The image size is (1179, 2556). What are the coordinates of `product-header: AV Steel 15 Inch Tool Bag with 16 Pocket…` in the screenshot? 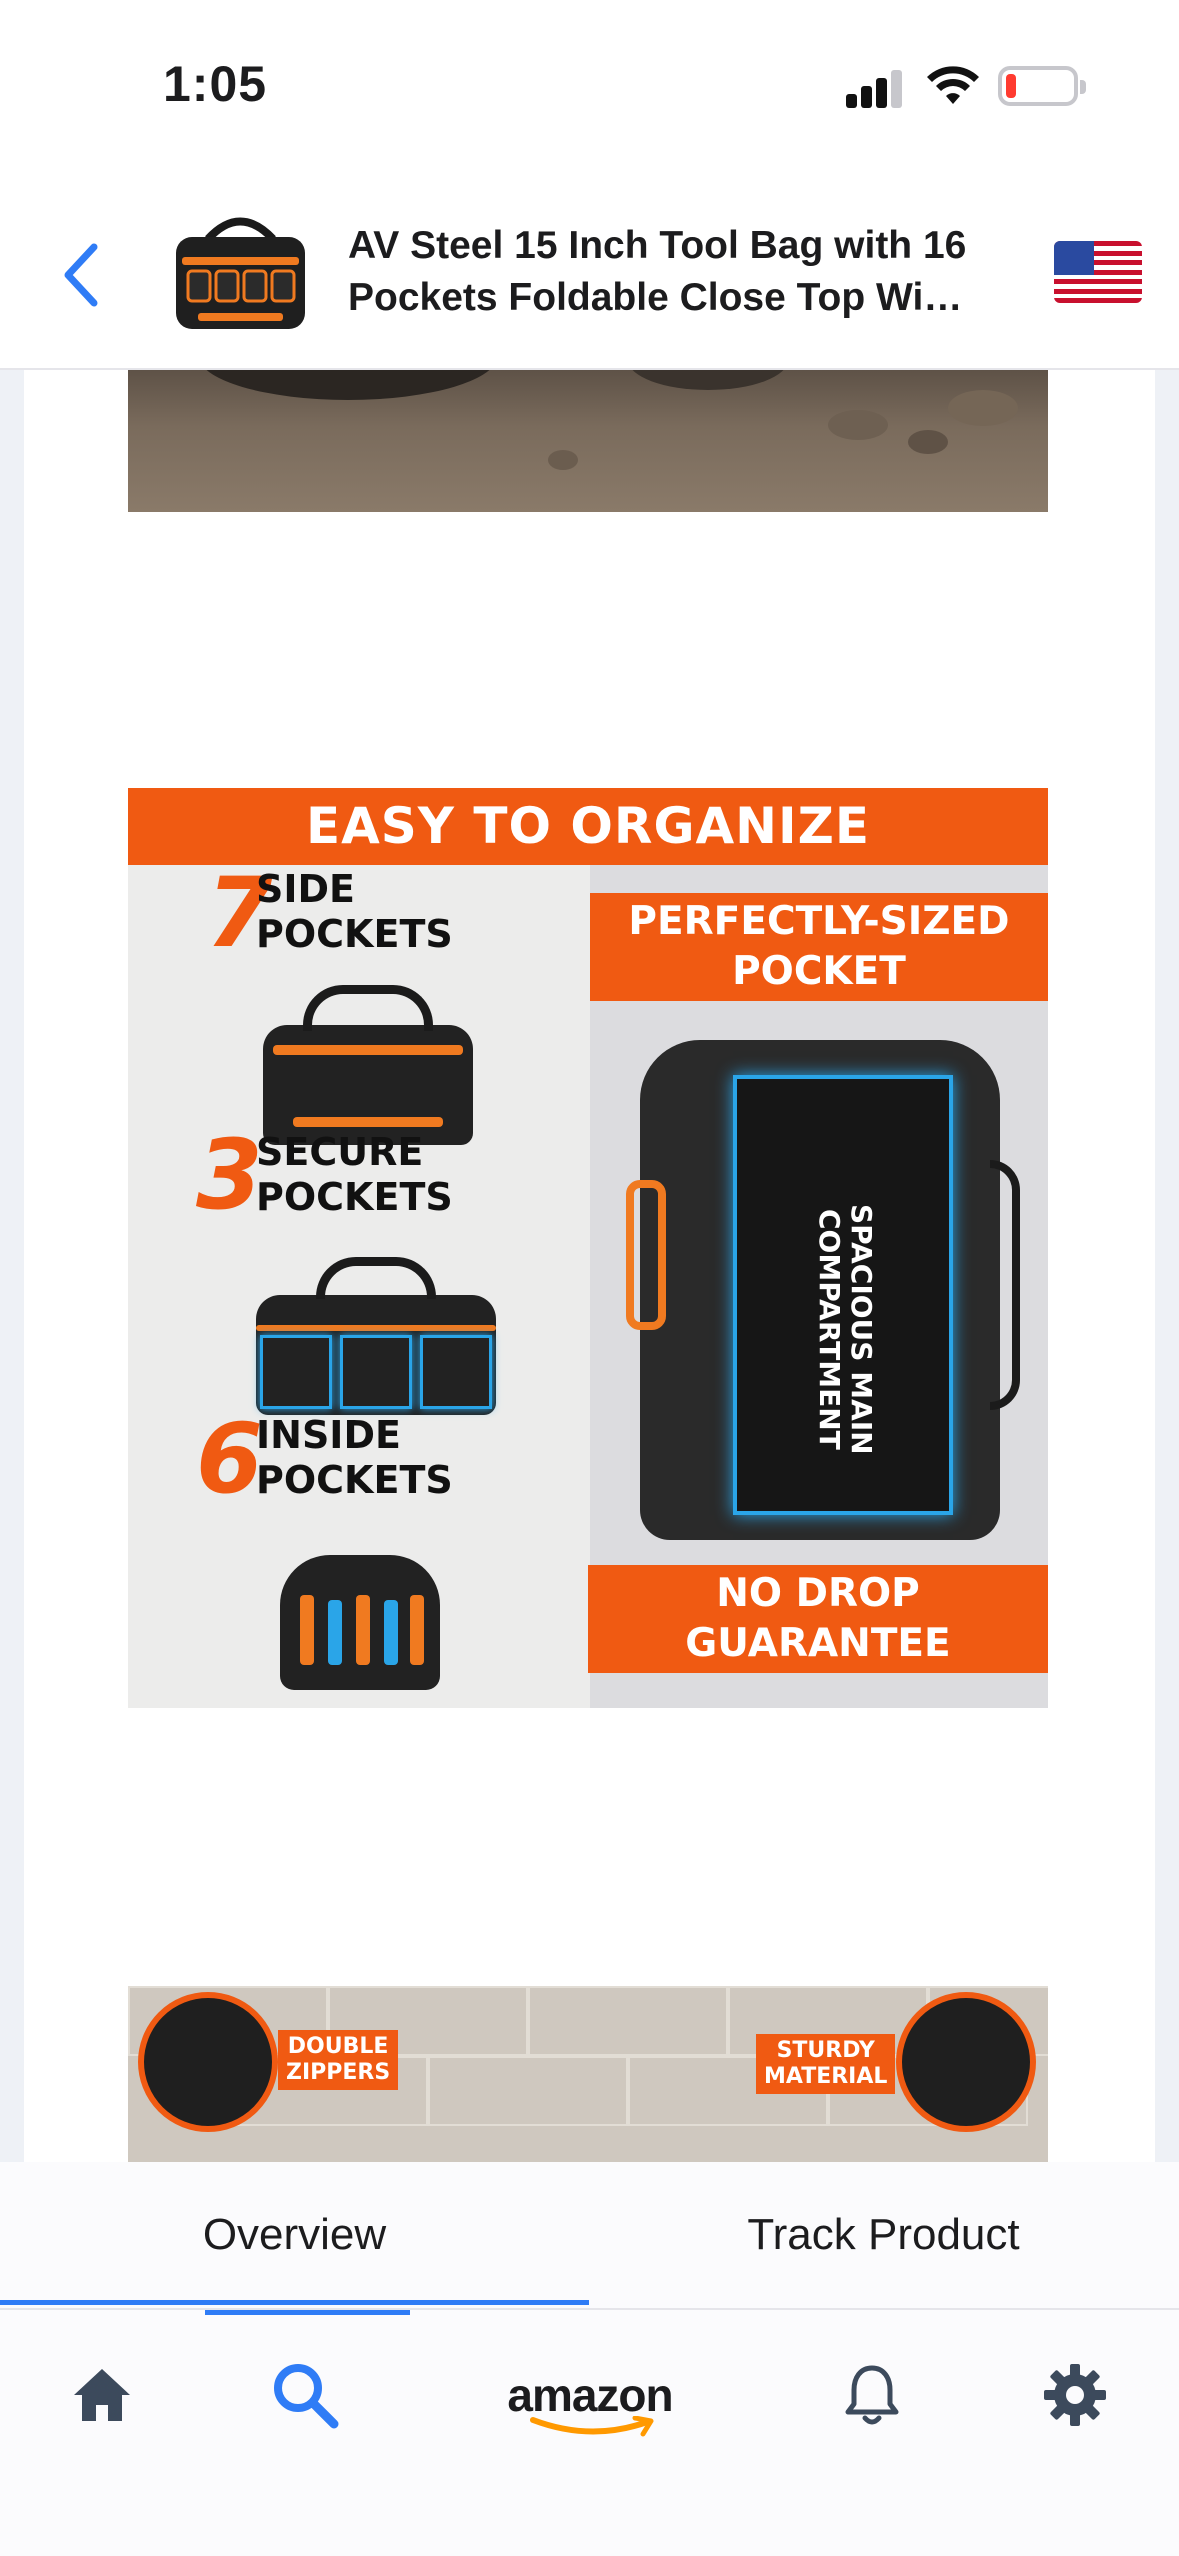 It's located at (589, 272).